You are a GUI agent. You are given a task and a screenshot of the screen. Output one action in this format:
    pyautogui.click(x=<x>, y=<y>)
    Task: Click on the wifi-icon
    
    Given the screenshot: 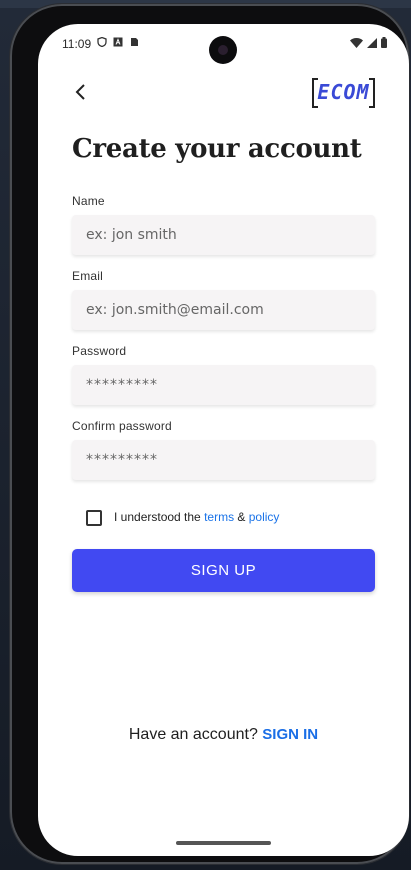 What is the action you would take?
    pyautogui.click(x=356, y=42)
    